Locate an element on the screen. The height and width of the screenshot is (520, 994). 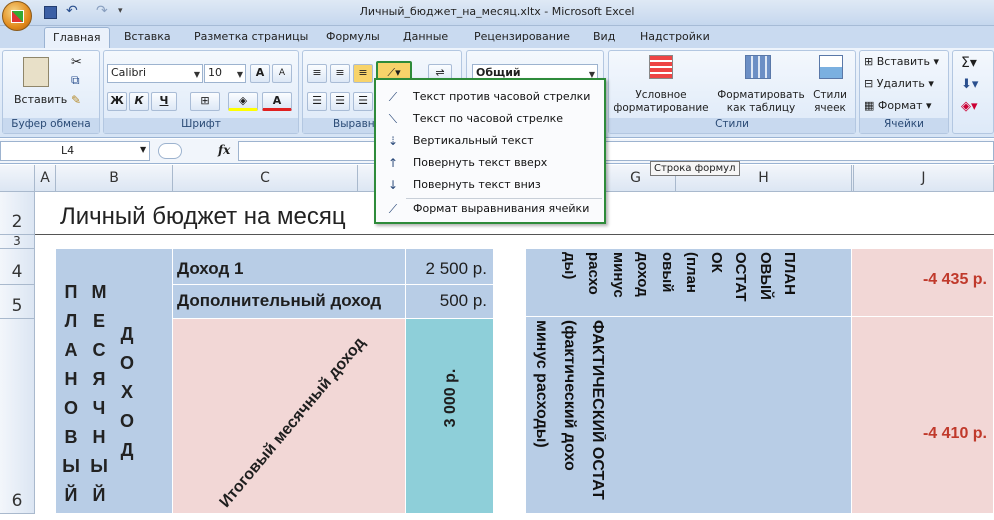
tab-page-layout: Разметка страницы is located at coordinates (251, 36).